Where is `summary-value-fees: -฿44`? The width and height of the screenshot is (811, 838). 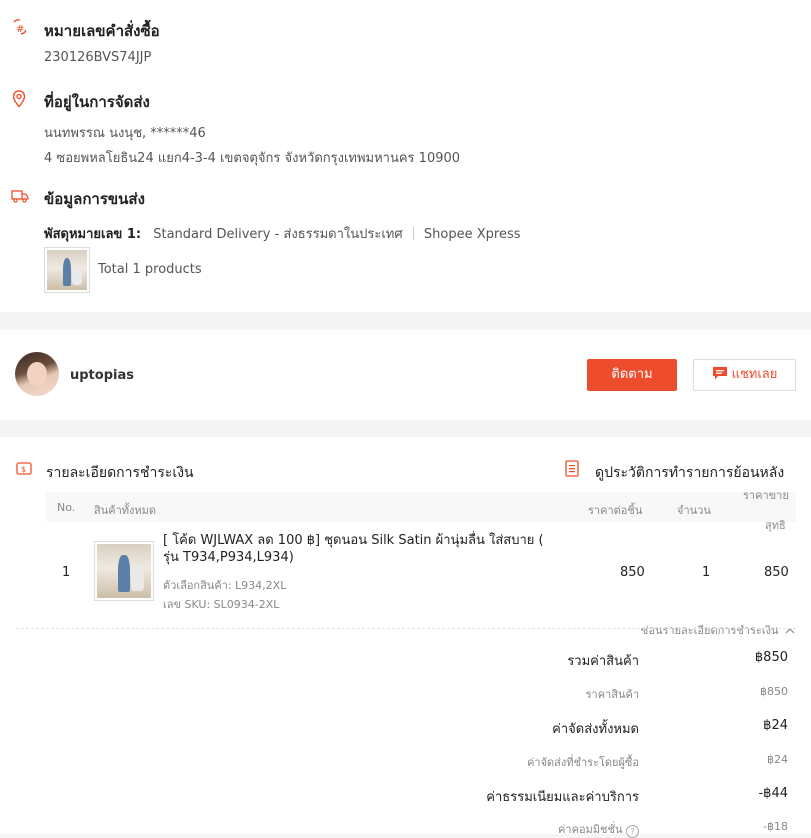 summary-value-fees: -฿44 is located at coordinates (773, 793).